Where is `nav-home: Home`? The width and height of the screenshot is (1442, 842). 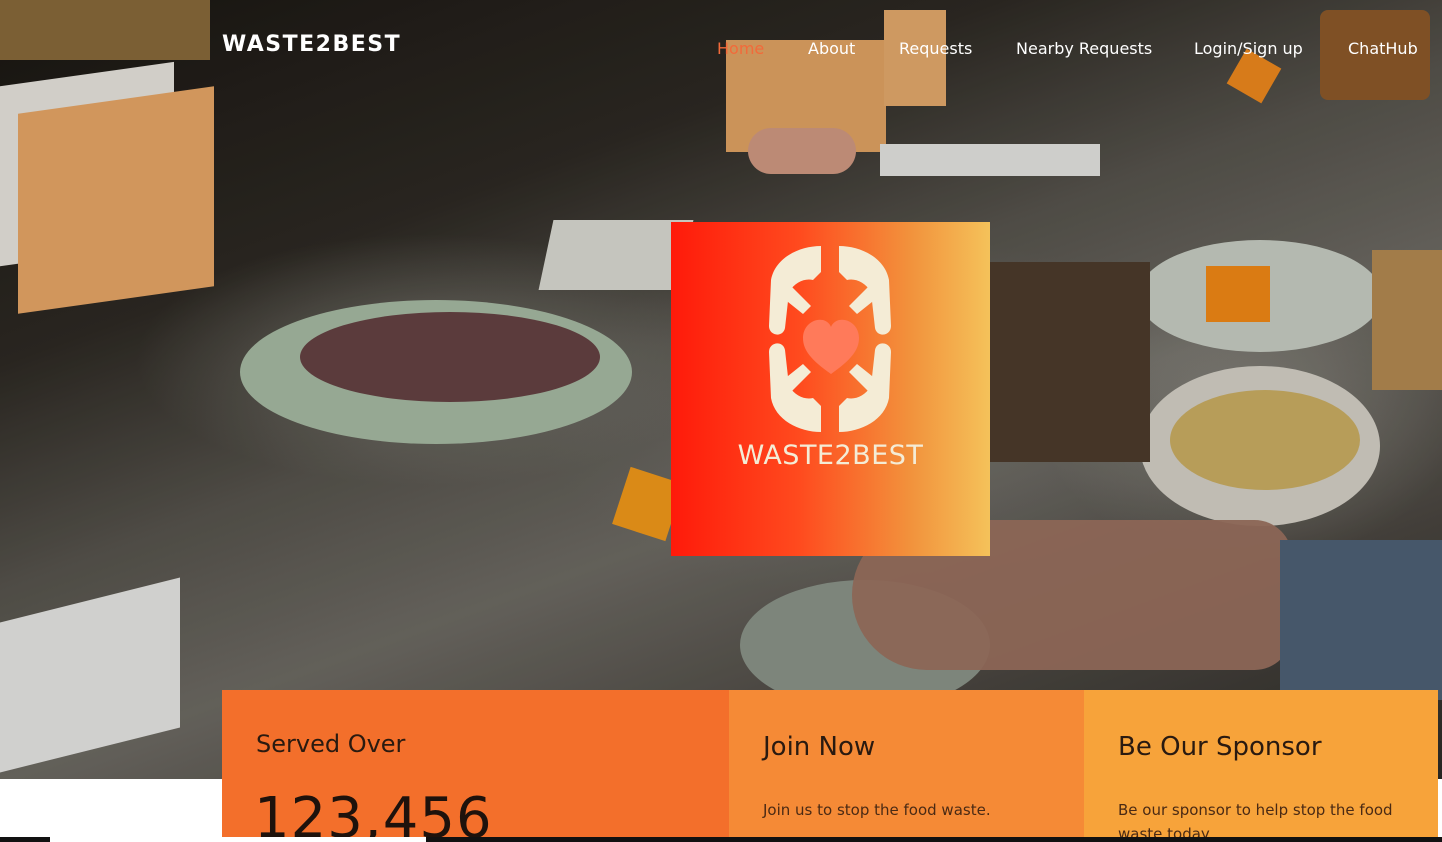
nav-home: Home is located at coordinates (740, 48).